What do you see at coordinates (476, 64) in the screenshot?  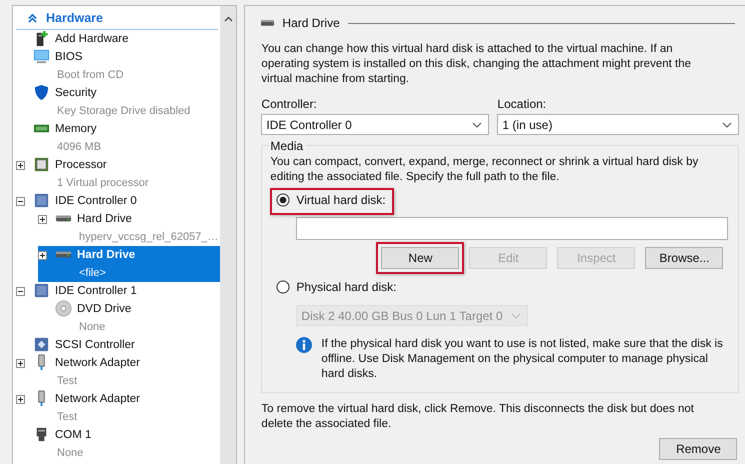 I see `description-text: You can change how this virtual hard disk is attached to the virtual machine. If an operating system is installed on this disk, changing the attachment might prevent the virtual machine from starting.` at bounding box center [476, 64].